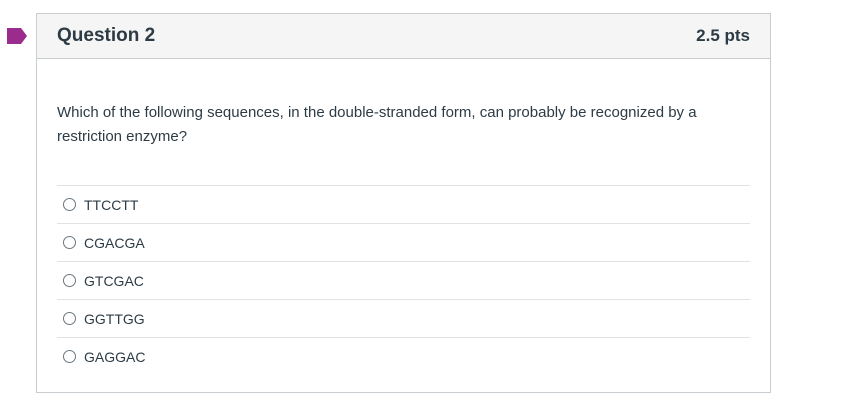 This screenshot has width=853, height=420. What do you see at coordinates (114, 243) in the screenshot?
I see `answer-label: CGACGA` at bounding box center [114, 243].